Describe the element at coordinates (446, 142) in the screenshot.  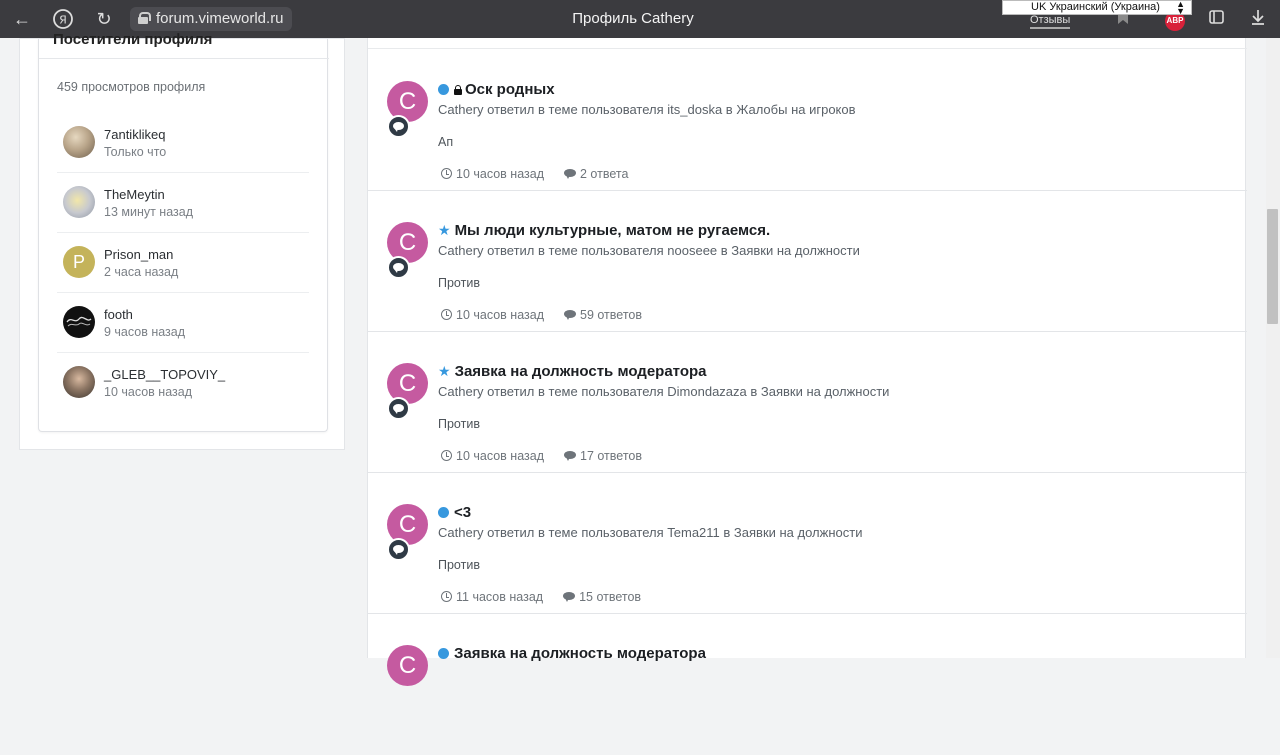
I see `post-snippet: Ап` at that location.